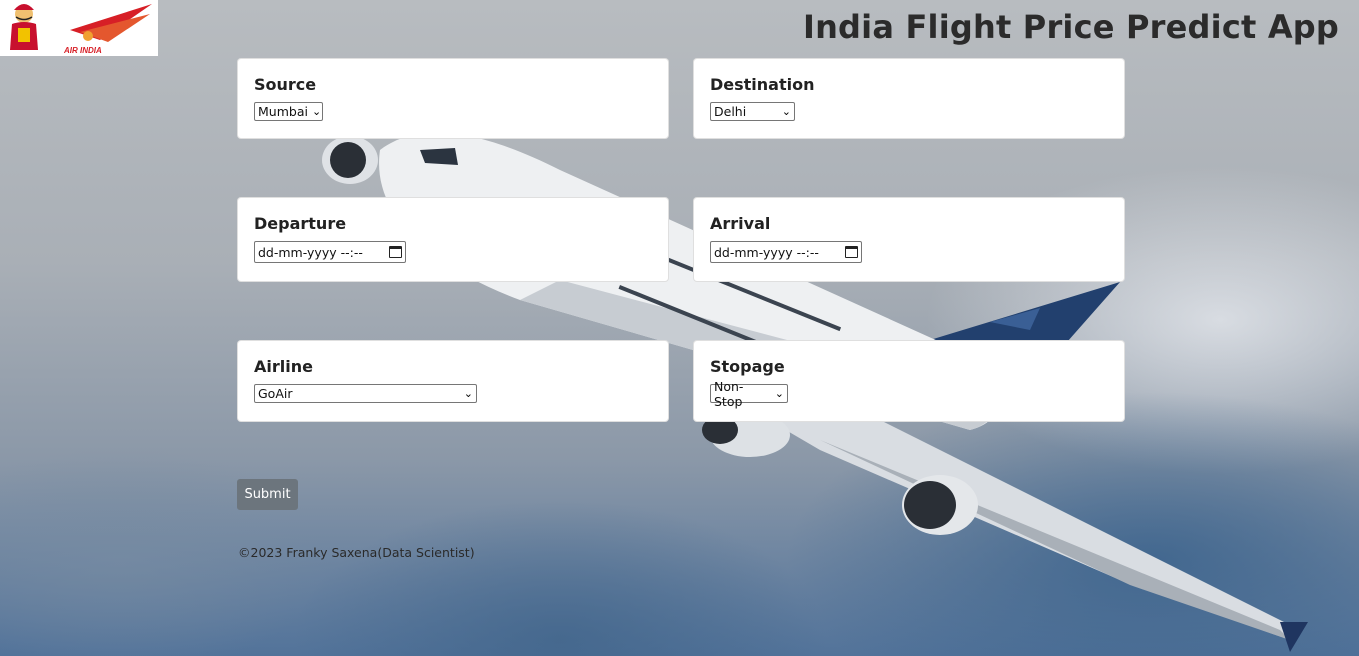 The image size is (1359, 656). What do you see at coordinates (453, 239) in the screenshot?
I see `departure-card: Departure dd-mm-yyyy --:--` at bounding box center [453, 239].